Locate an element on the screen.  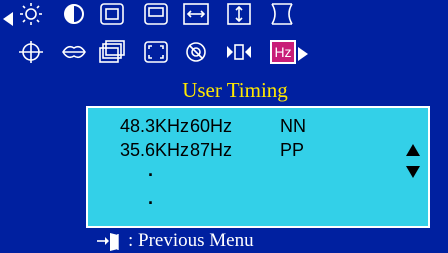
timing-row-2-v-freq: 87Hz is located at coordinates (211, 150).